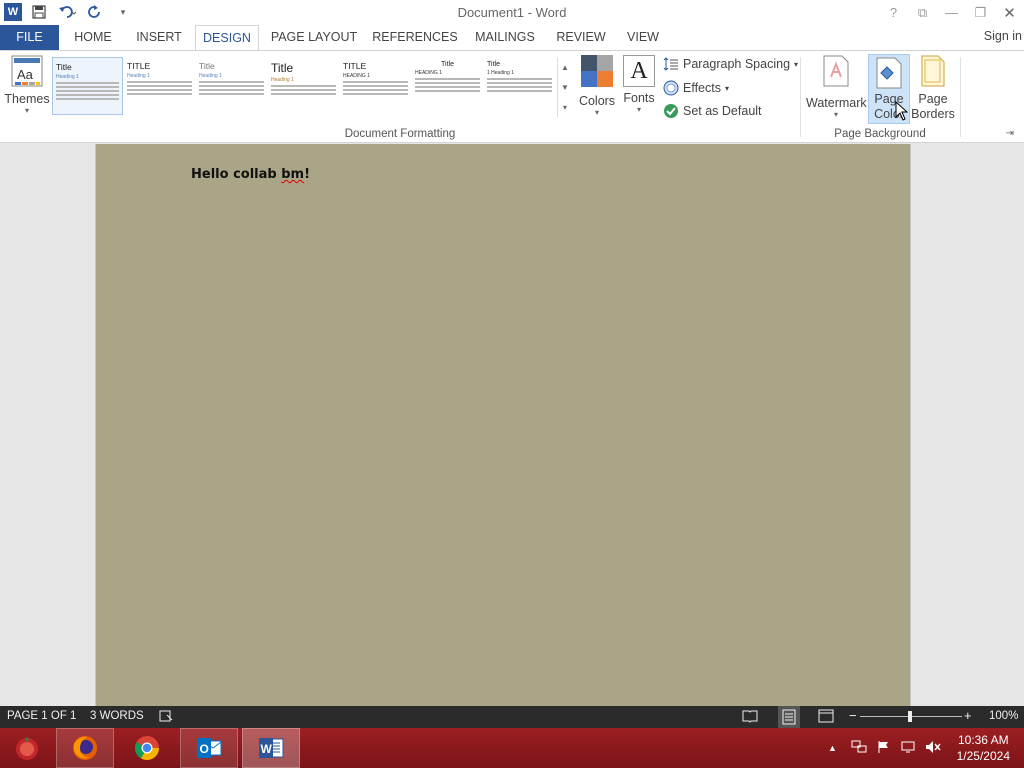 This screenshot has width=1024, height=768. I want to click on style-set-thumbnail: TITLE HEADING 1, so click(375, 86).